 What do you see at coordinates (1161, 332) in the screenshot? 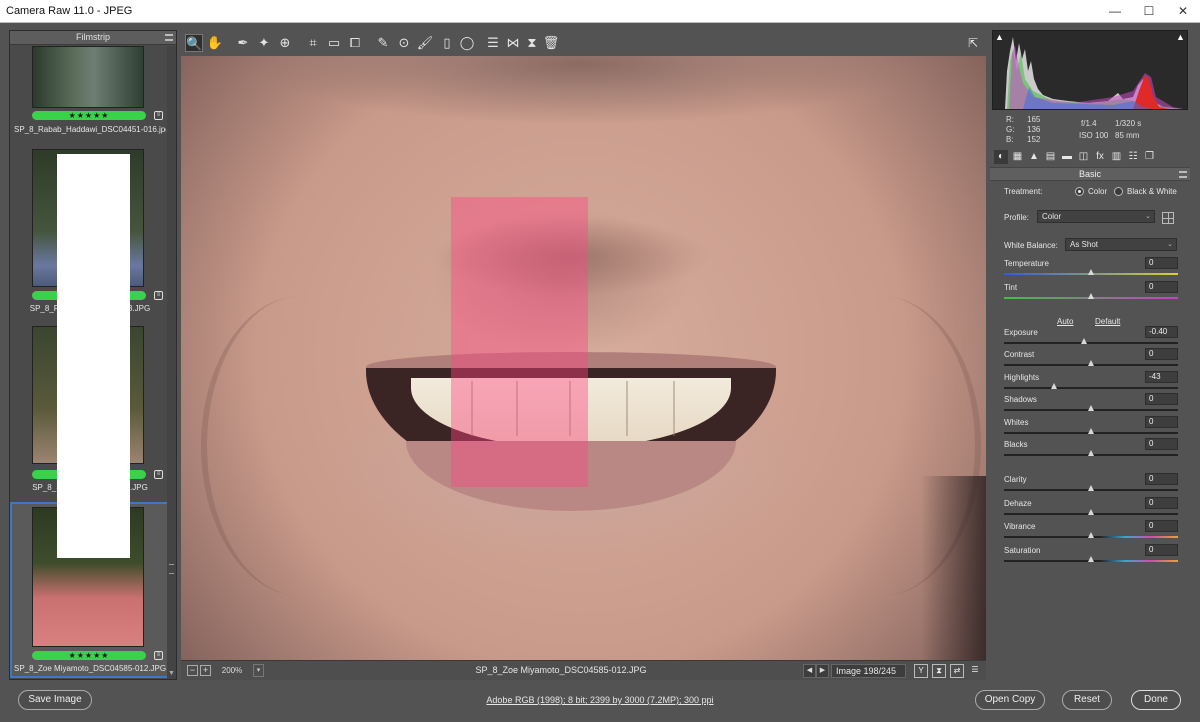
I see `exposure-value-field: -0.40` at bounding box center [1161, 332].